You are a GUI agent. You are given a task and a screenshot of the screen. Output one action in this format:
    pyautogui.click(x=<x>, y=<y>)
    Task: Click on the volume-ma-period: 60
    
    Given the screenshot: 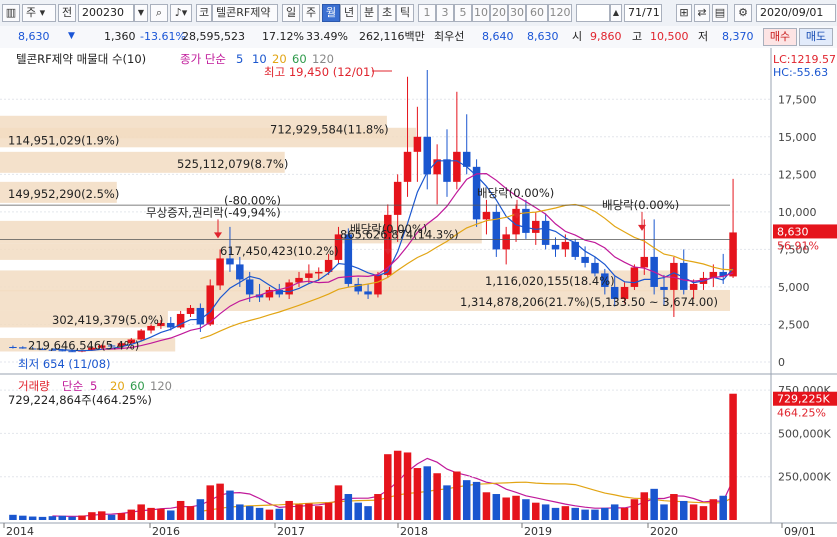 What is the action you would take?
    pyautogui.click(x=137, y=386)
    